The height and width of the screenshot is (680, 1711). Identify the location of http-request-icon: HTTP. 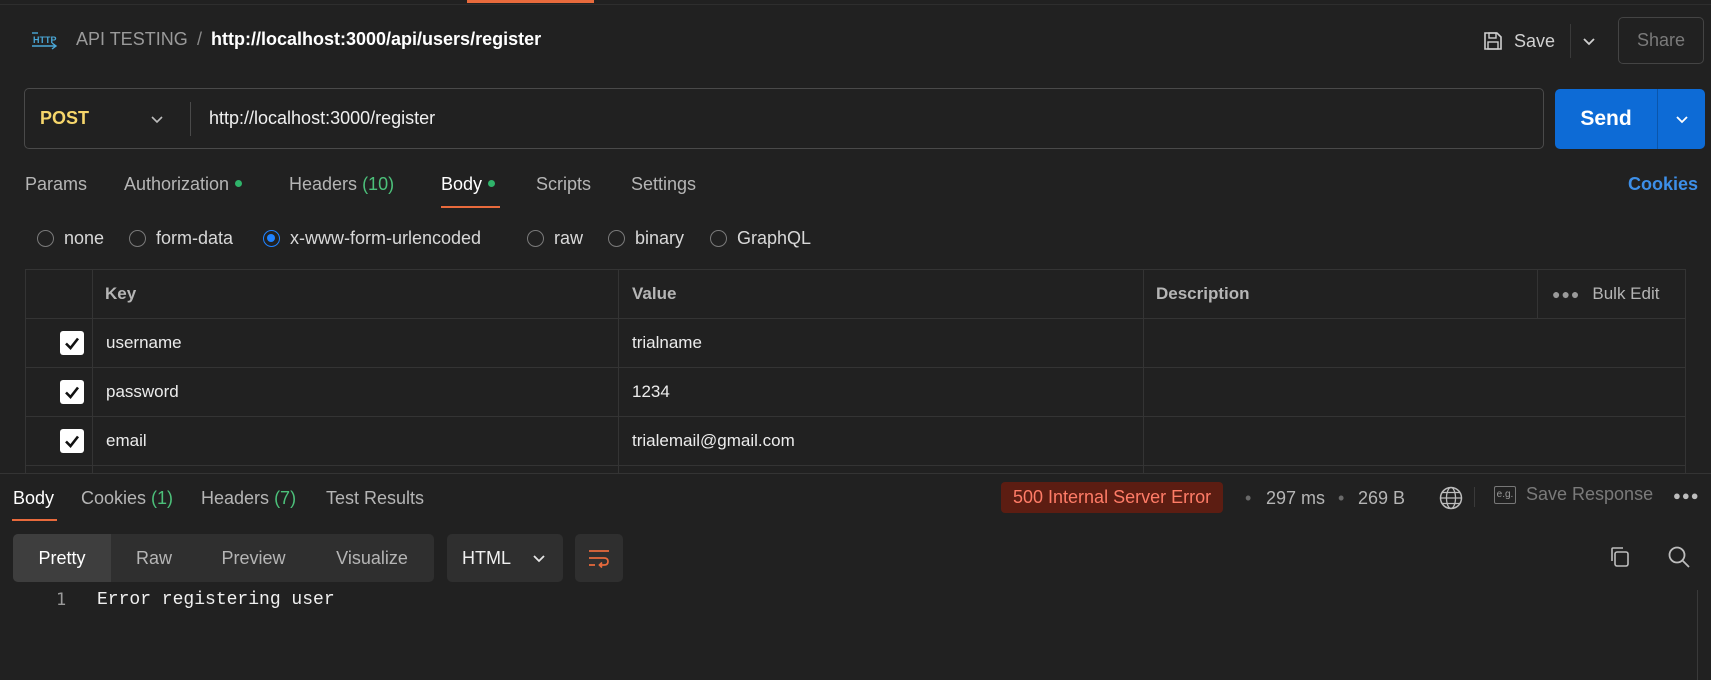
(45, 41).